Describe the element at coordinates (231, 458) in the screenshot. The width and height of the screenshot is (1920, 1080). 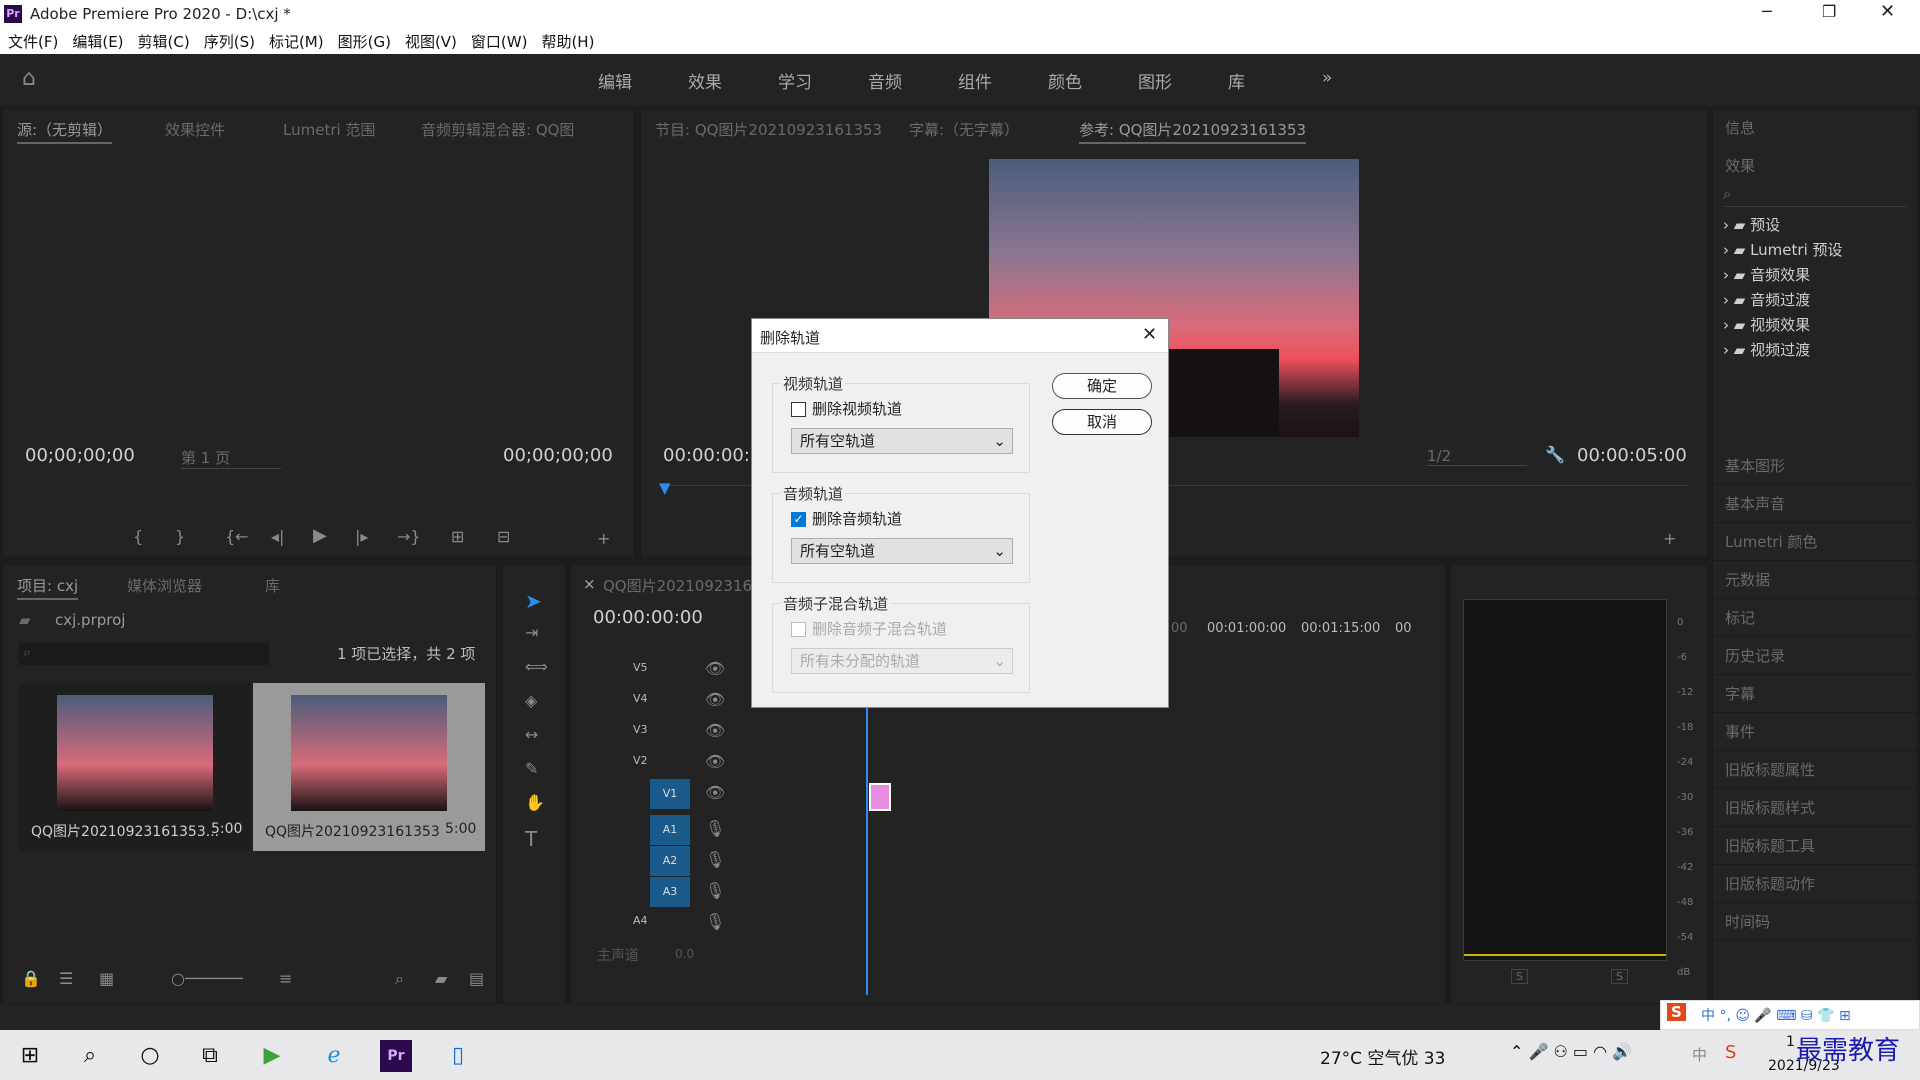
I see `page-dropdown: 第 1 页` at that location.